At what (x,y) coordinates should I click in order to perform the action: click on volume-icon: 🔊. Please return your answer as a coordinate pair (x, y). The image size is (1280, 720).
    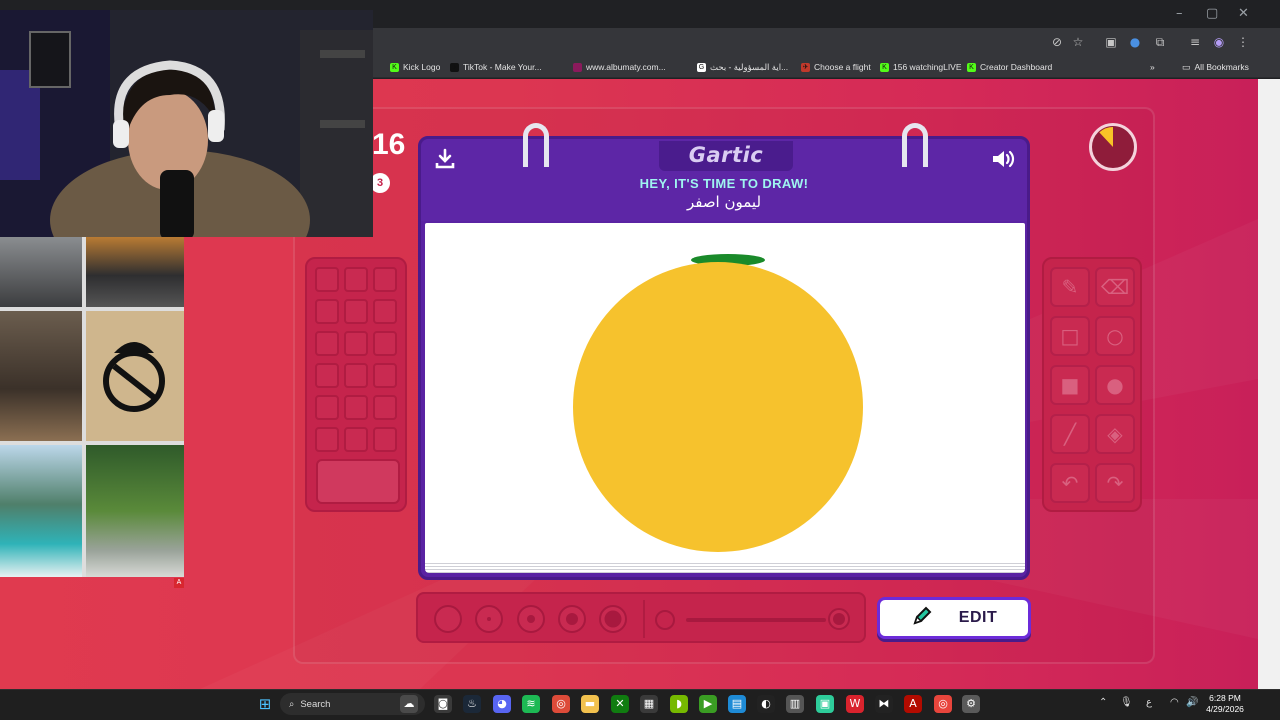
    Looking at the image, I should click on (1192, 702).